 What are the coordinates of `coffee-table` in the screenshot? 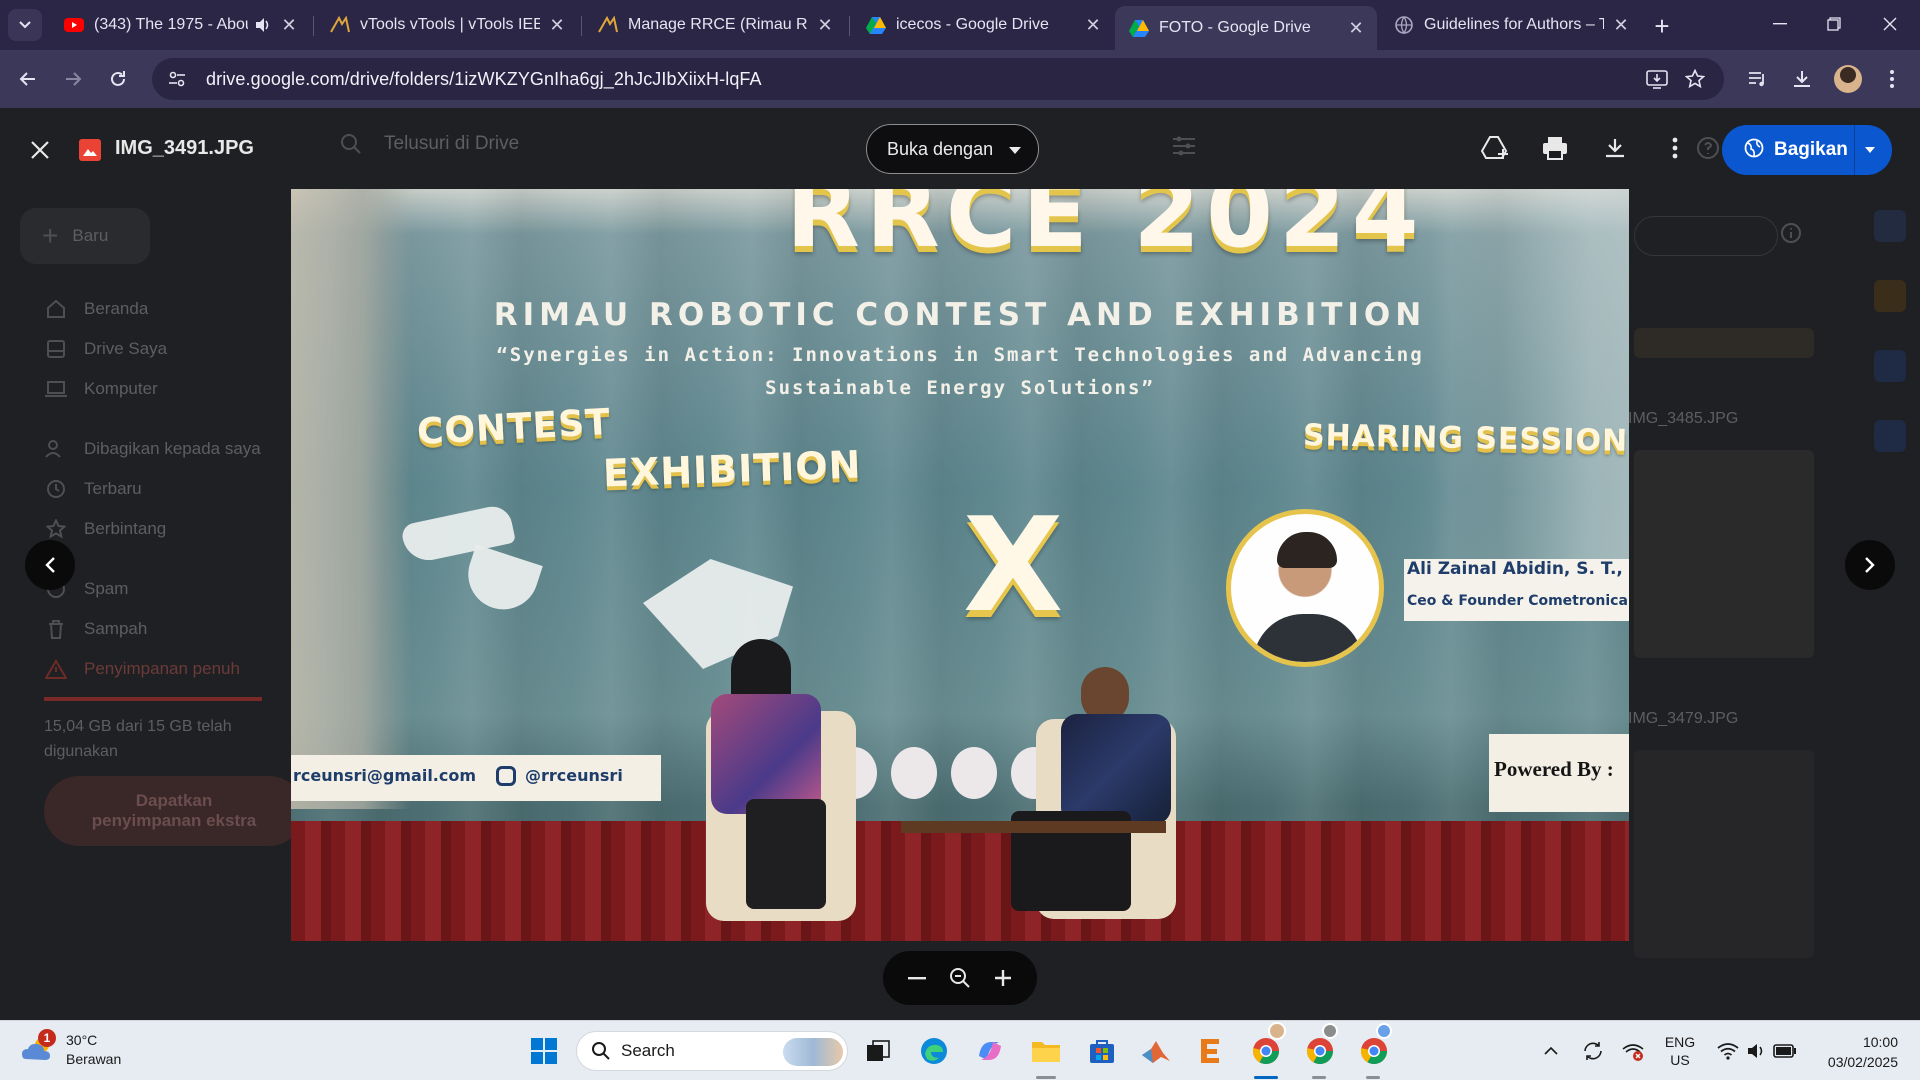 It's located at (1033, 827).